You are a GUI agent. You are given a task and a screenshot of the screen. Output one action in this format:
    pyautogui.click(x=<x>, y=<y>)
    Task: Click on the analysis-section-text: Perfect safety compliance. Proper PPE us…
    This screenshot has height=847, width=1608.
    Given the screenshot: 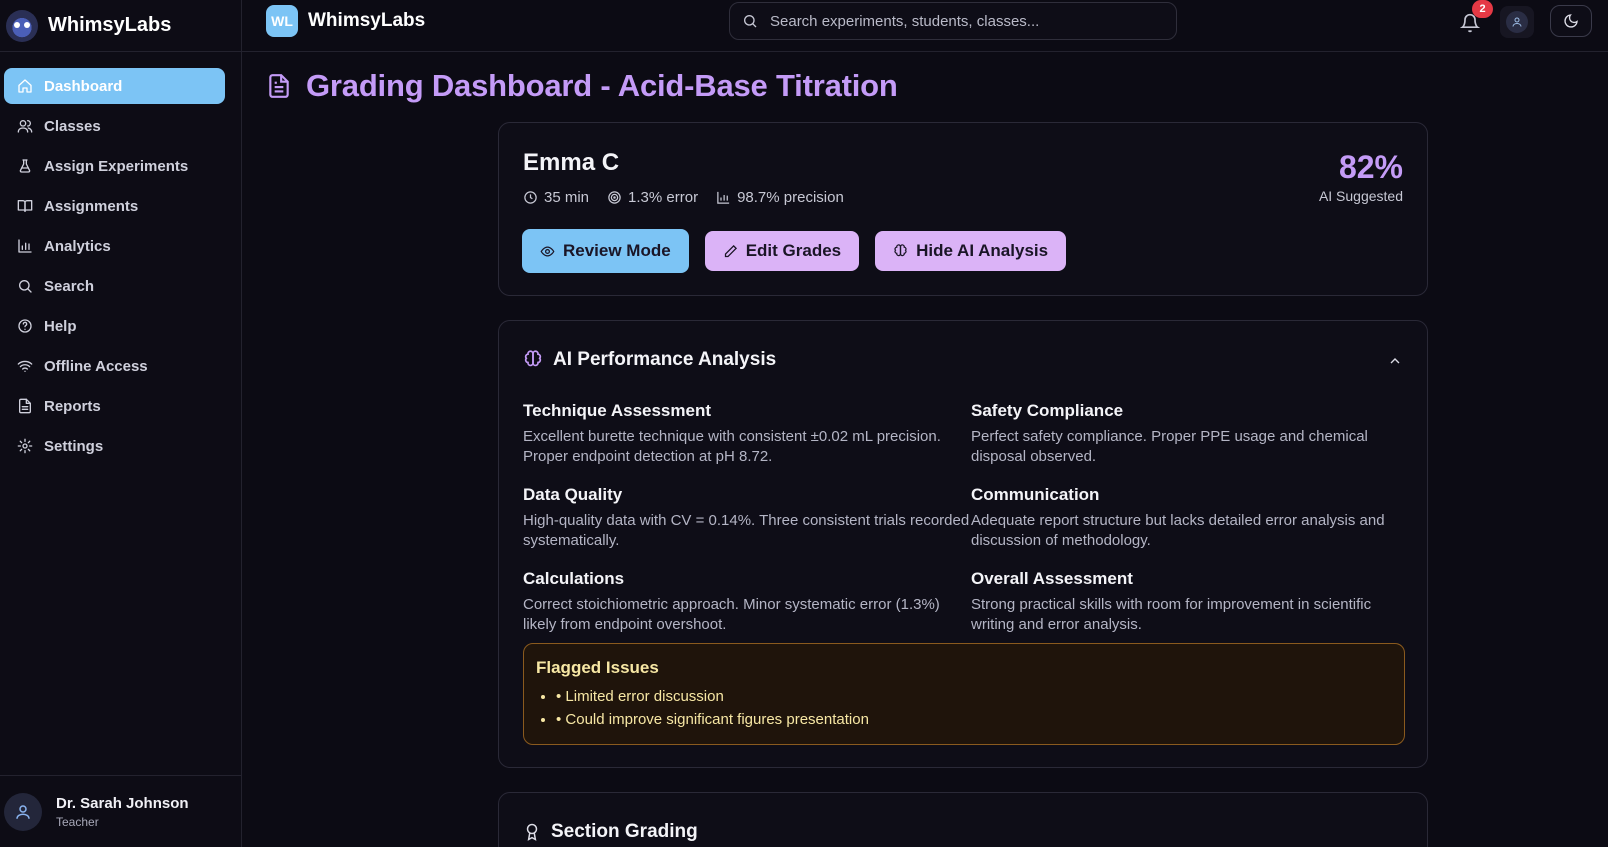 What is the action you would take?
    pyautogui.click(x=1169, y=446)
    